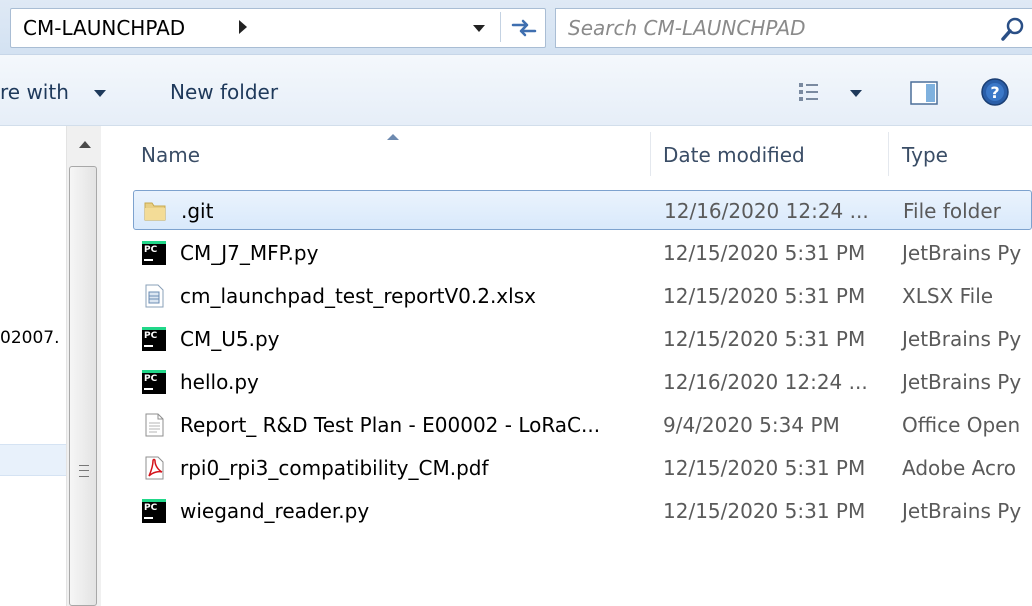 This screenshot has width=1032, height=606. Describe the element at coordinates (154, 425) in the screenshot. I see `document-file-icon` at that location.